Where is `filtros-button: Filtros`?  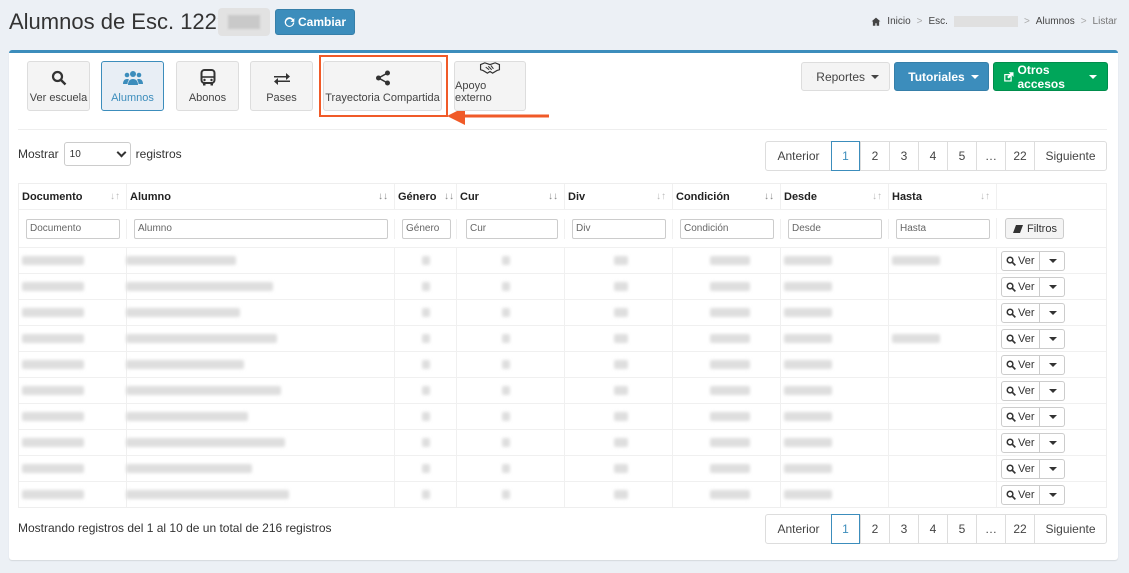
filtros-button: Filtros is located at coordinates (1034, 228).